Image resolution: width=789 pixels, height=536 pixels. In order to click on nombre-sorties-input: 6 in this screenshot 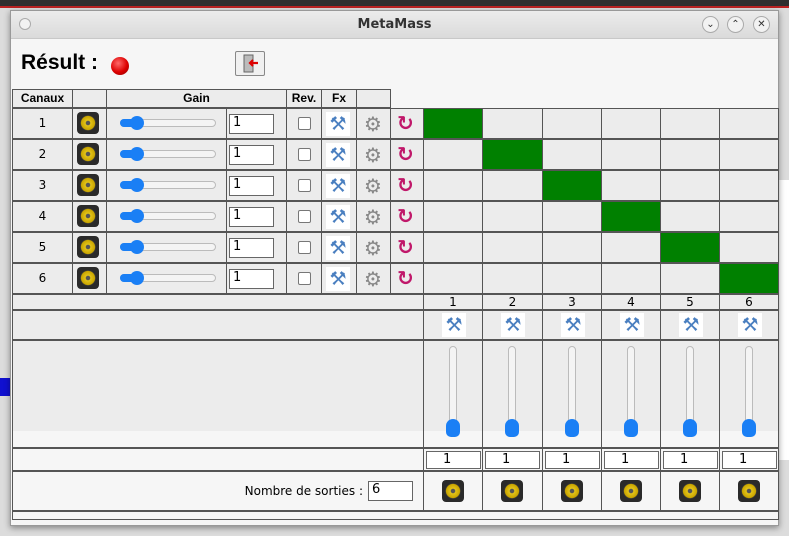, I will do `click(390, 491)`.